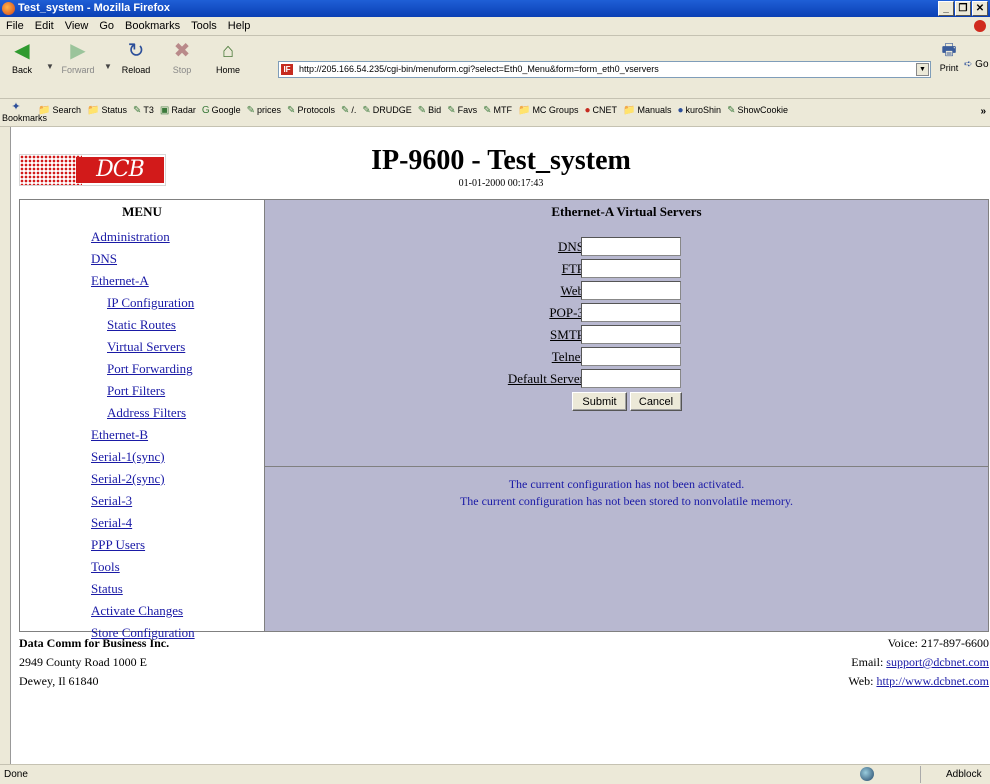 This screenshot has width=990, height=784. I want to click on print-button: 🖶 Print, so click(949, 56).